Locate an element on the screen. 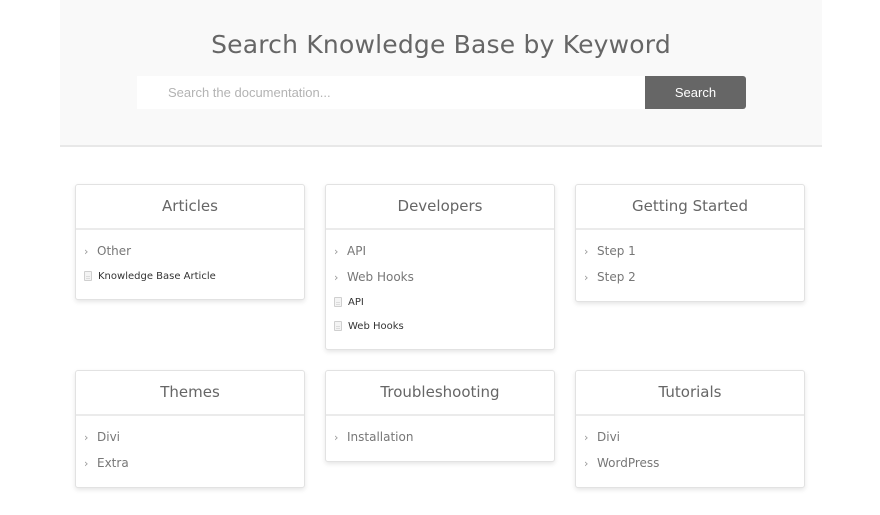 This screenshot has height=515, width=880. card-body: › Divi › Extra is located at coordinates (190, 451).